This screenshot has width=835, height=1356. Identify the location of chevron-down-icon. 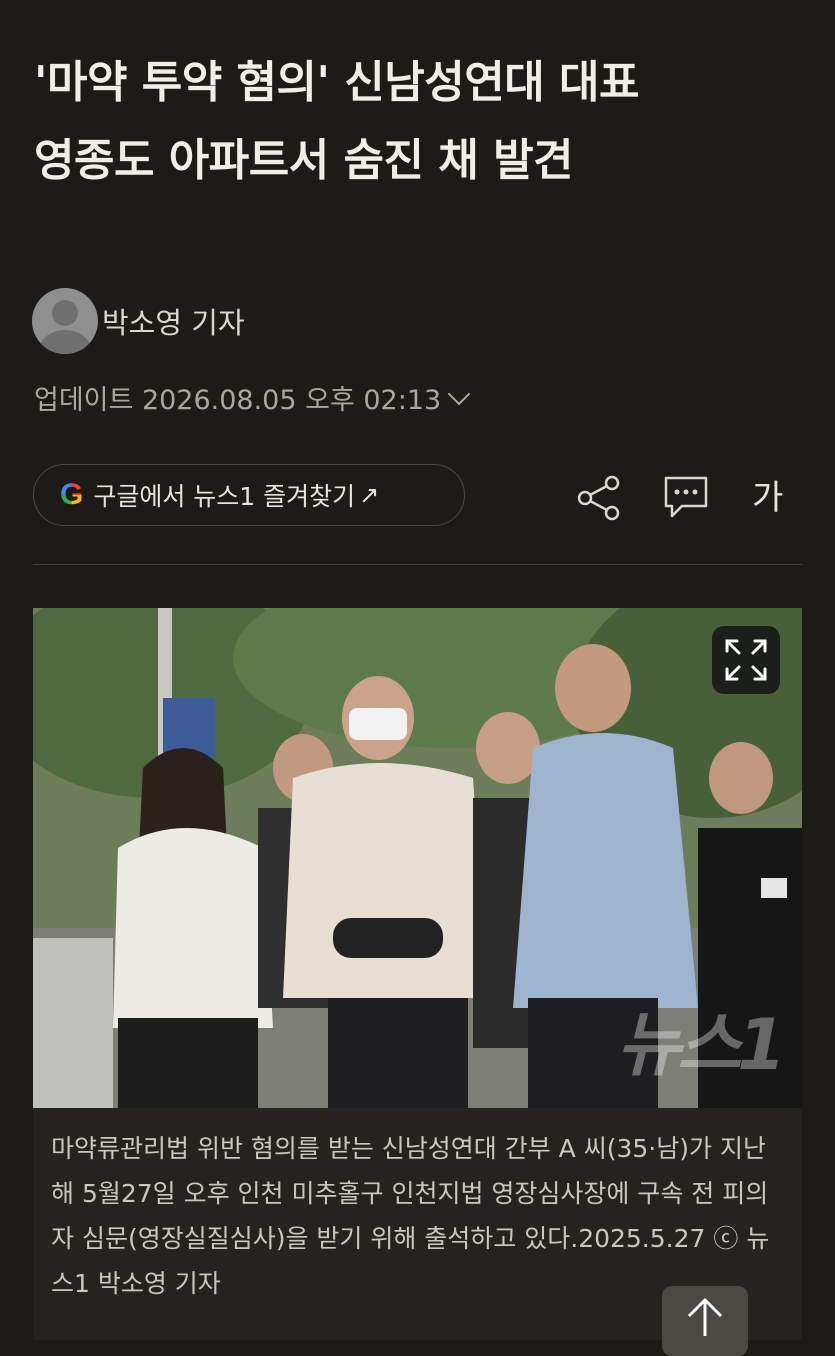
(459, 393).